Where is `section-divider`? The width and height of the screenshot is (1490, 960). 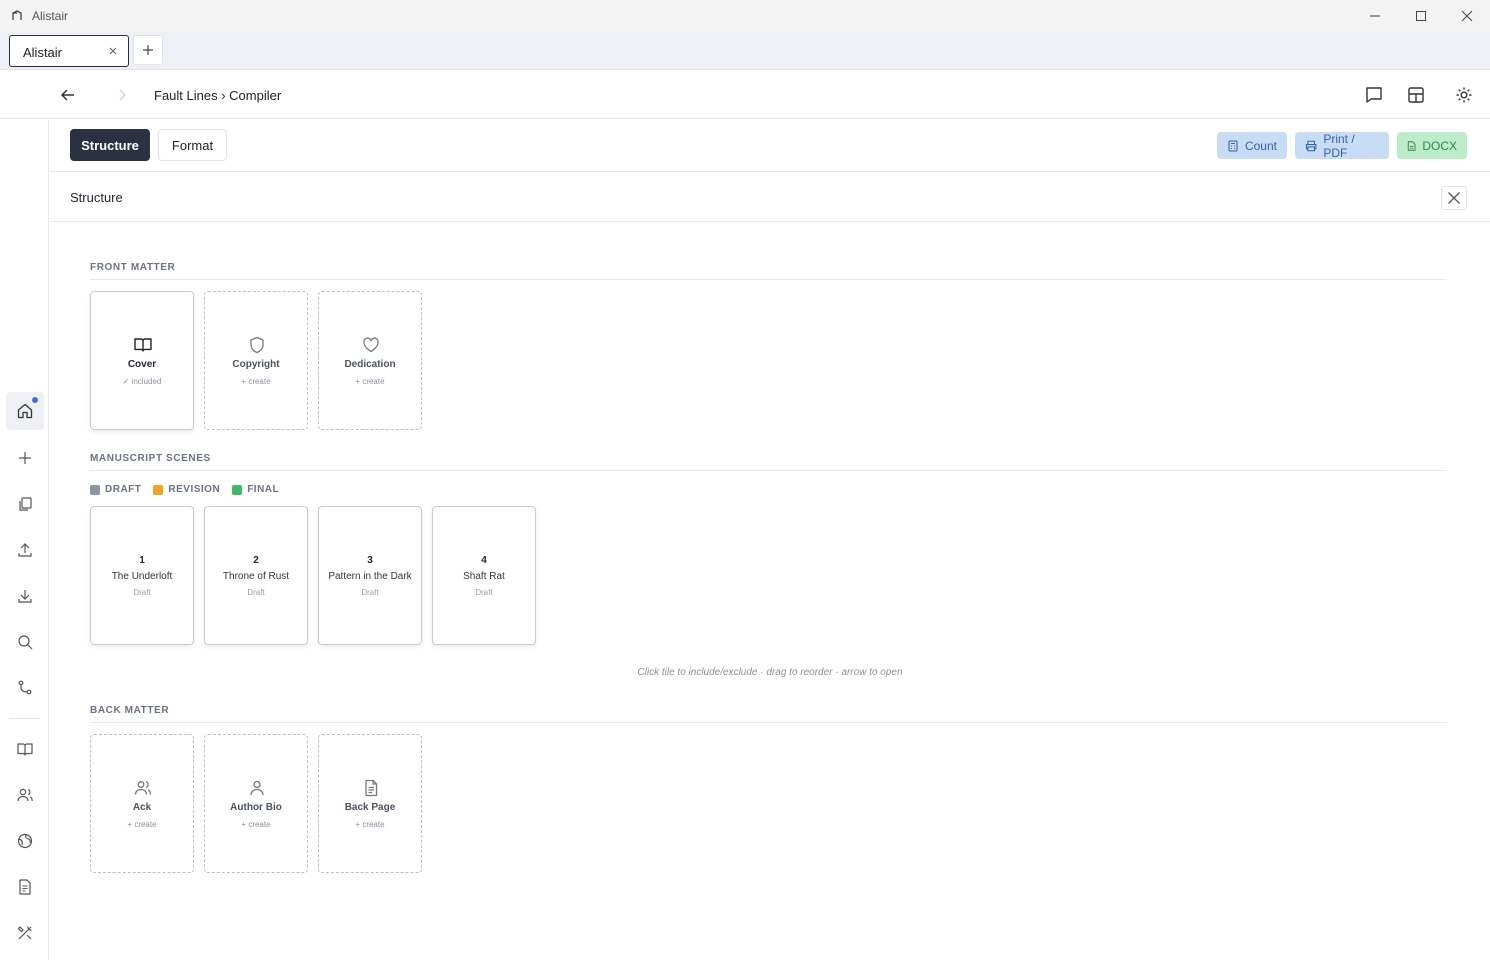 section-divider is located at coordinates (768, 279).